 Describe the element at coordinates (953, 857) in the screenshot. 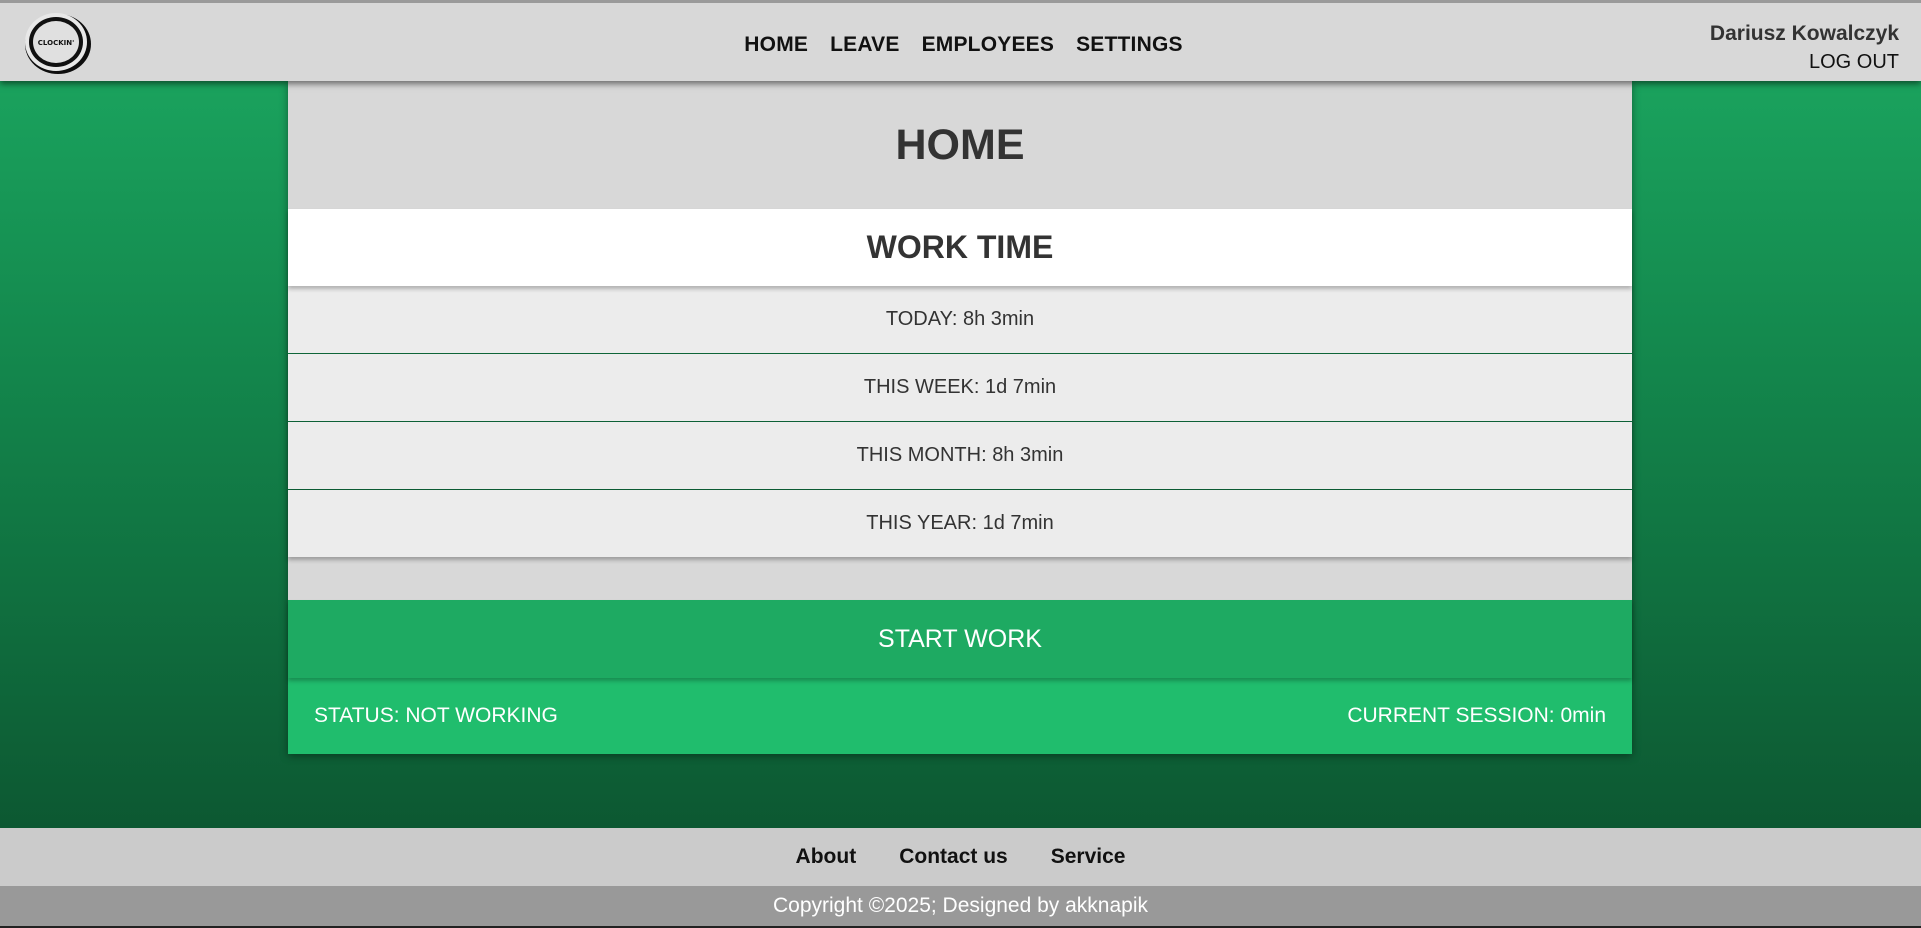

I see `footer-contact-link: Contact us` at that location.